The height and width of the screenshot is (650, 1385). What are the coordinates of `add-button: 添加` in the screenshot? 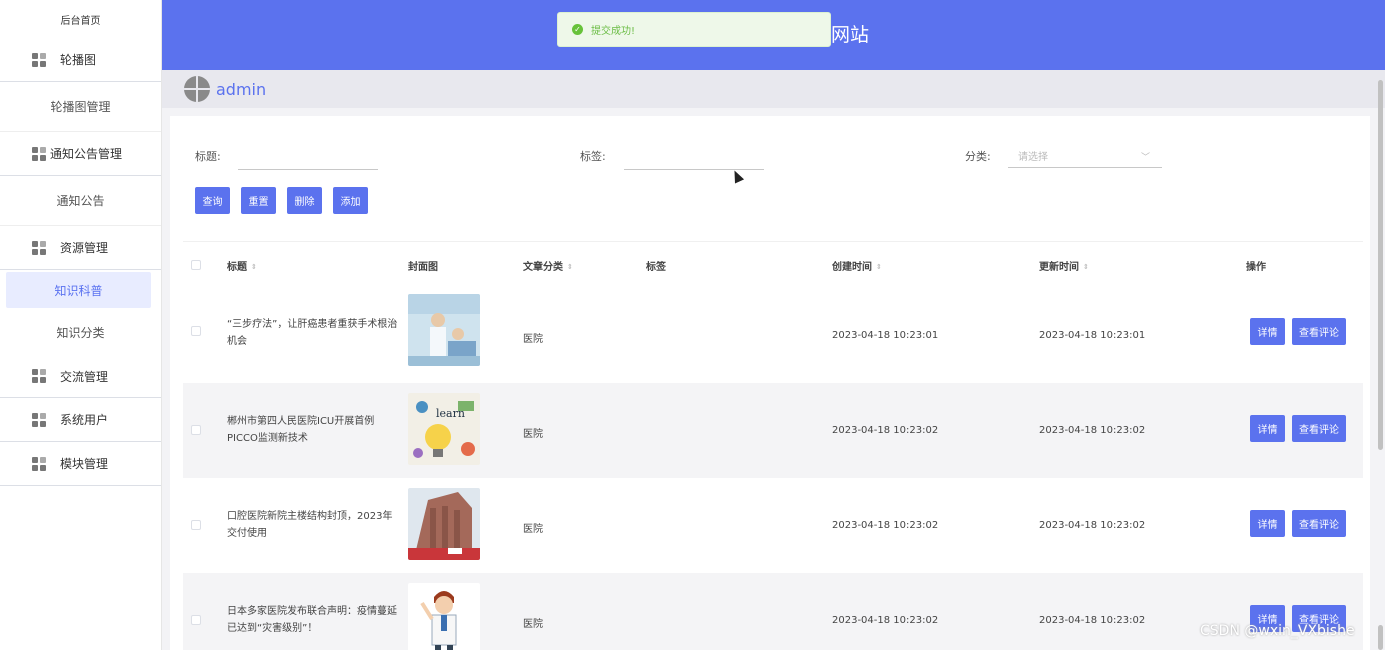 It's located at (350, 200).